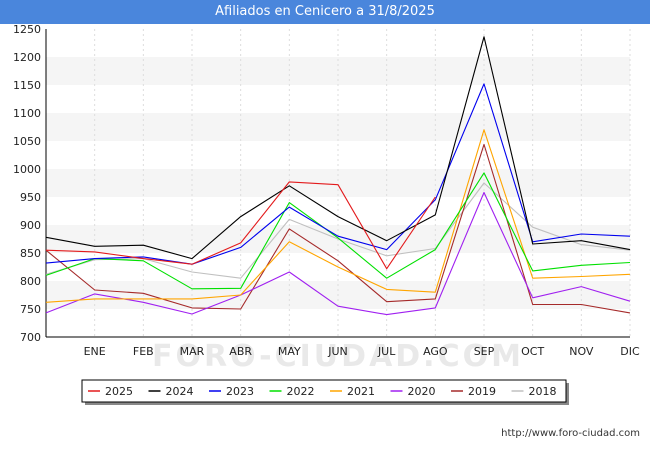 This screenshot has width=650, height=450. What do you see at coordinates (95, 351) in the screenshot?
I see `x-tick-label: ENE` at bounding box center [95, 351].